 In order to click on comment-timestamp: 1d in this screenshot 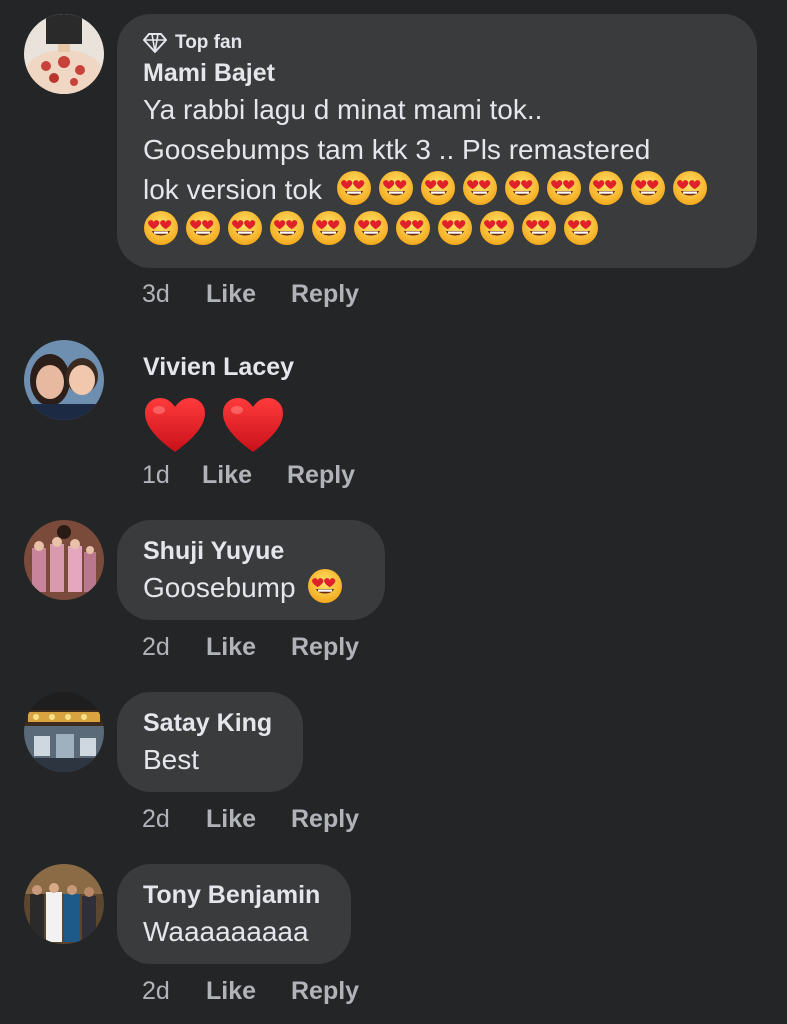, I will do `click(172, 475)`.